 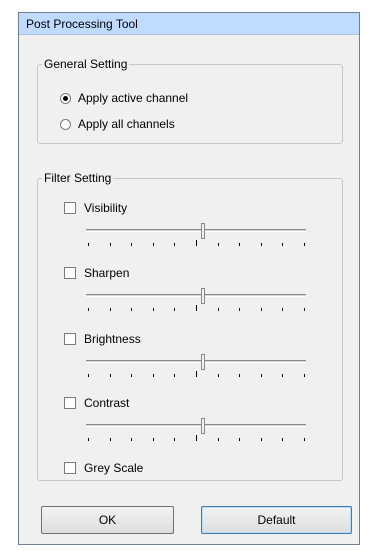 What do you see at coordinates (126, 124) in the screenshot?
I see `radio-label: Apply all channels` at bounding box center [126, 124].